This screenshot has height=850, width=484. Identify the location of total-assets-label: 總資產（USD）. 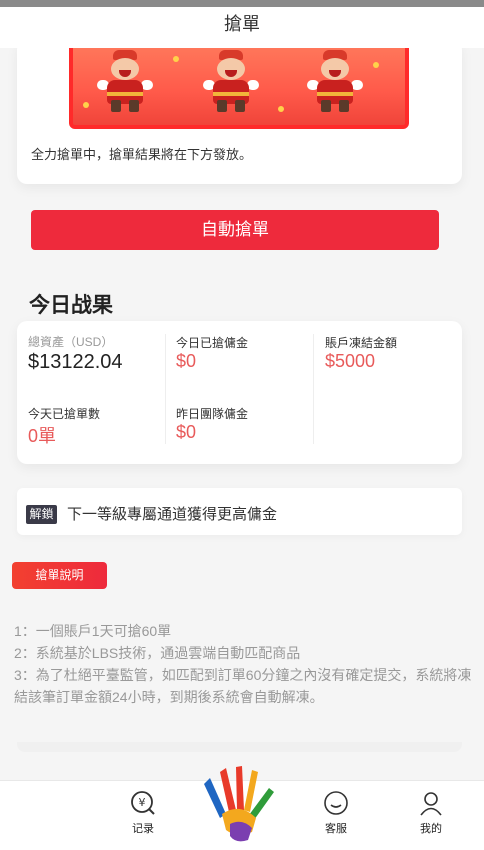
(71, 342).